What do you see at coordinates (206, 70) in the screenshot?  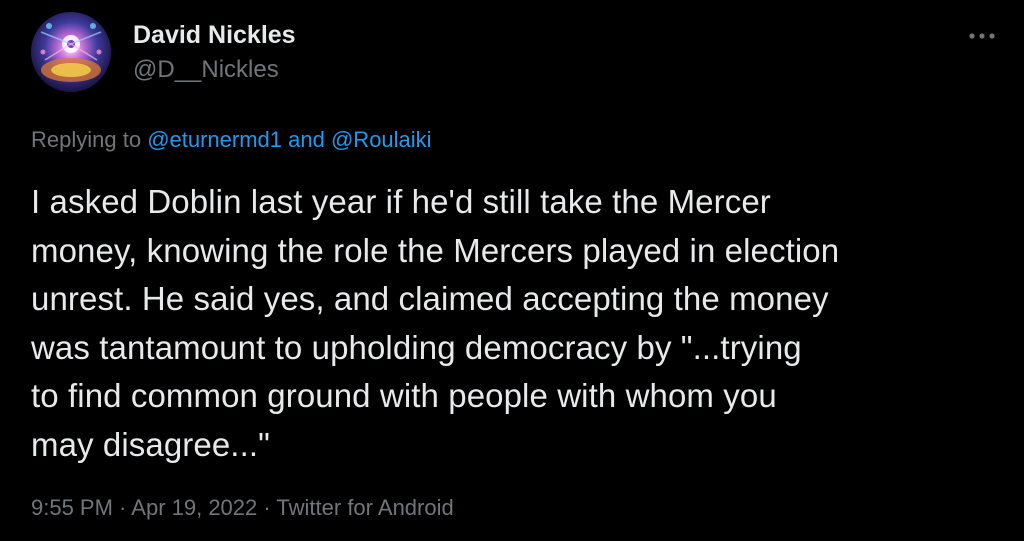 I see `author-handle: @D__Nickles` at bounding box center [206, 70].